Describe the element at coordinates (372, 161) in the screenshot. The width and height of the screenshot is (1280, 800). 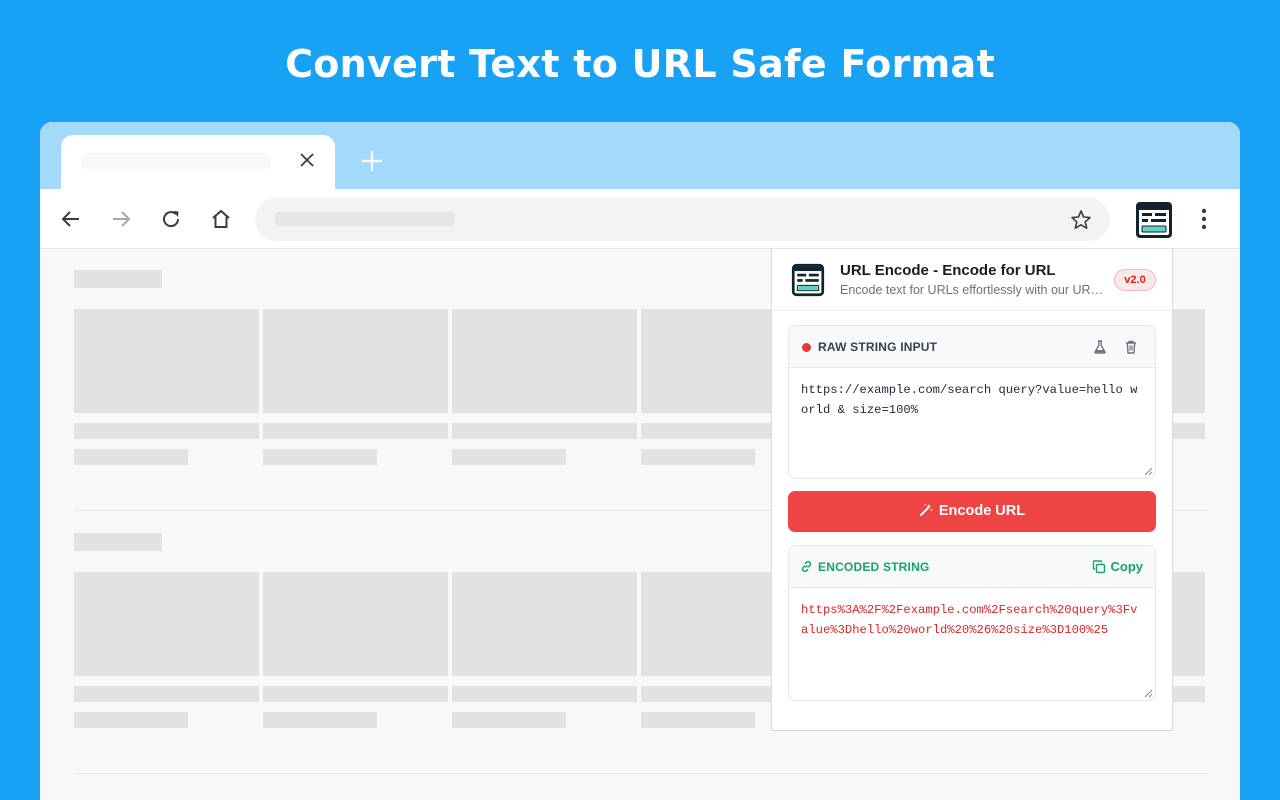
I see `plus-icon` at that location.